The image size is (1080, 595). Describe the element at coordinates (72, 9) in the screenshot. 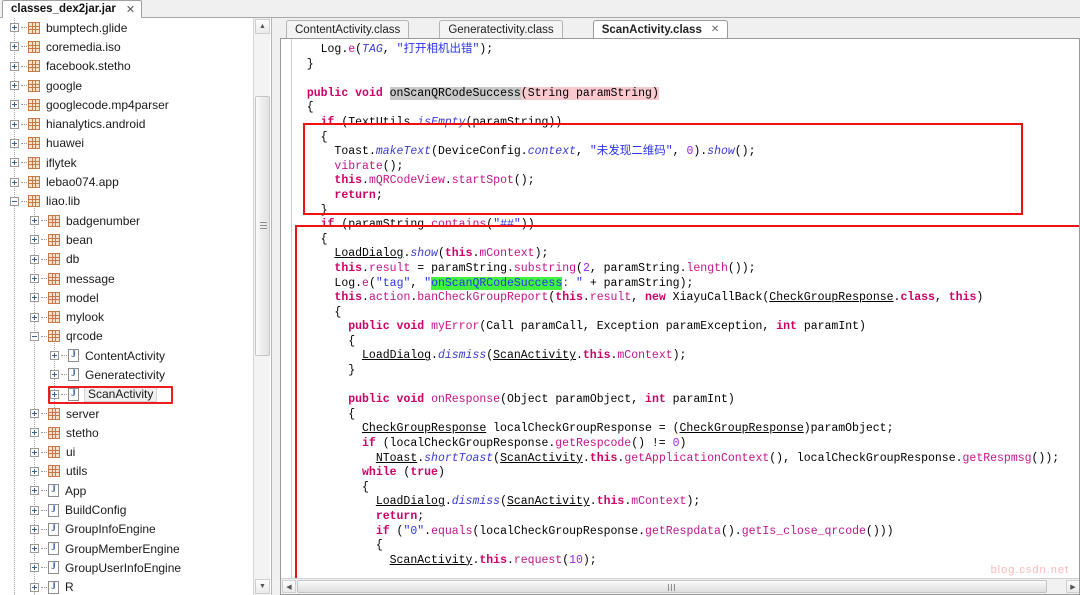

I see `jar-tab: classes_dex2jar.jar ✕` at that location.